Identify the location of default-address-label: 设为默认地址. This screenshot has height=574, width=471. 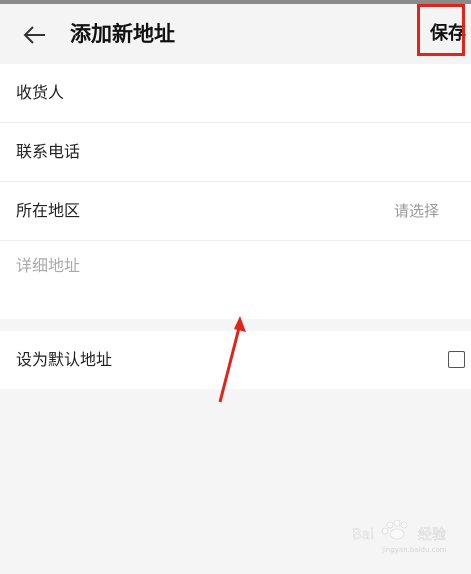
(64, 359).